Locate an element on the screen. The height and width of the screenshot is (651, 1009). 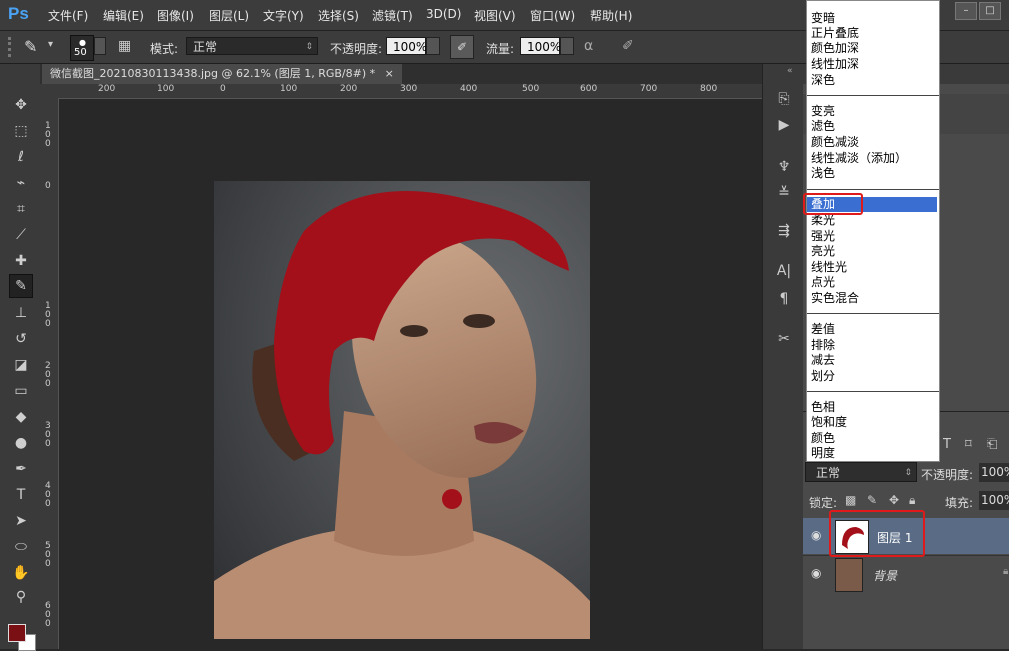
menu-image: 图像(I) is located at coordinates (175, 15).